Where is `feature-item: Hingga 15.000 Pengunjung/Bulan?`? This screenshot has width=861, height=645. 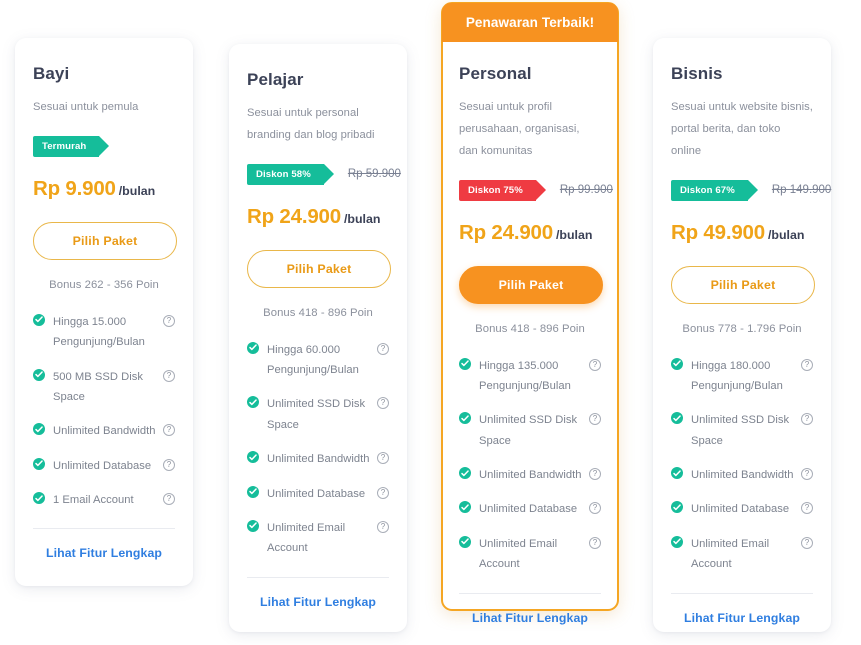
feature-item: Hingga 15.000 Pengunjung/Bulan? is located at coordinates (104, 332).